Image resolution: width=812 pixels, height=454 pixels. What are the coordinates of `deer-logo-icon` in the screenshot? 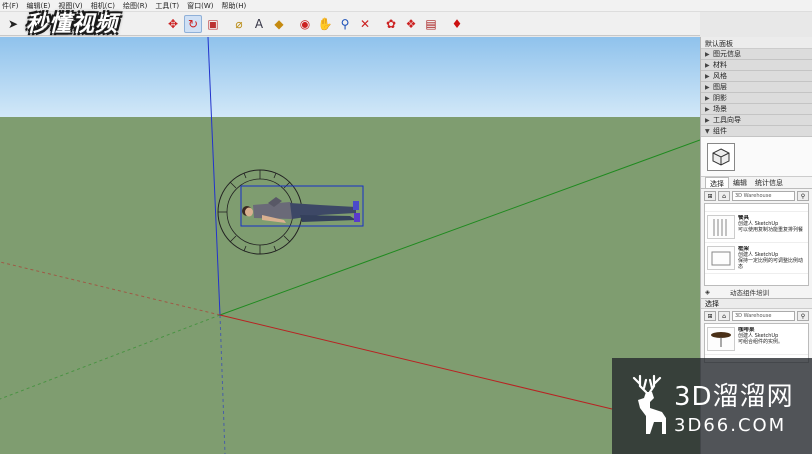 It's located at (649, 404).